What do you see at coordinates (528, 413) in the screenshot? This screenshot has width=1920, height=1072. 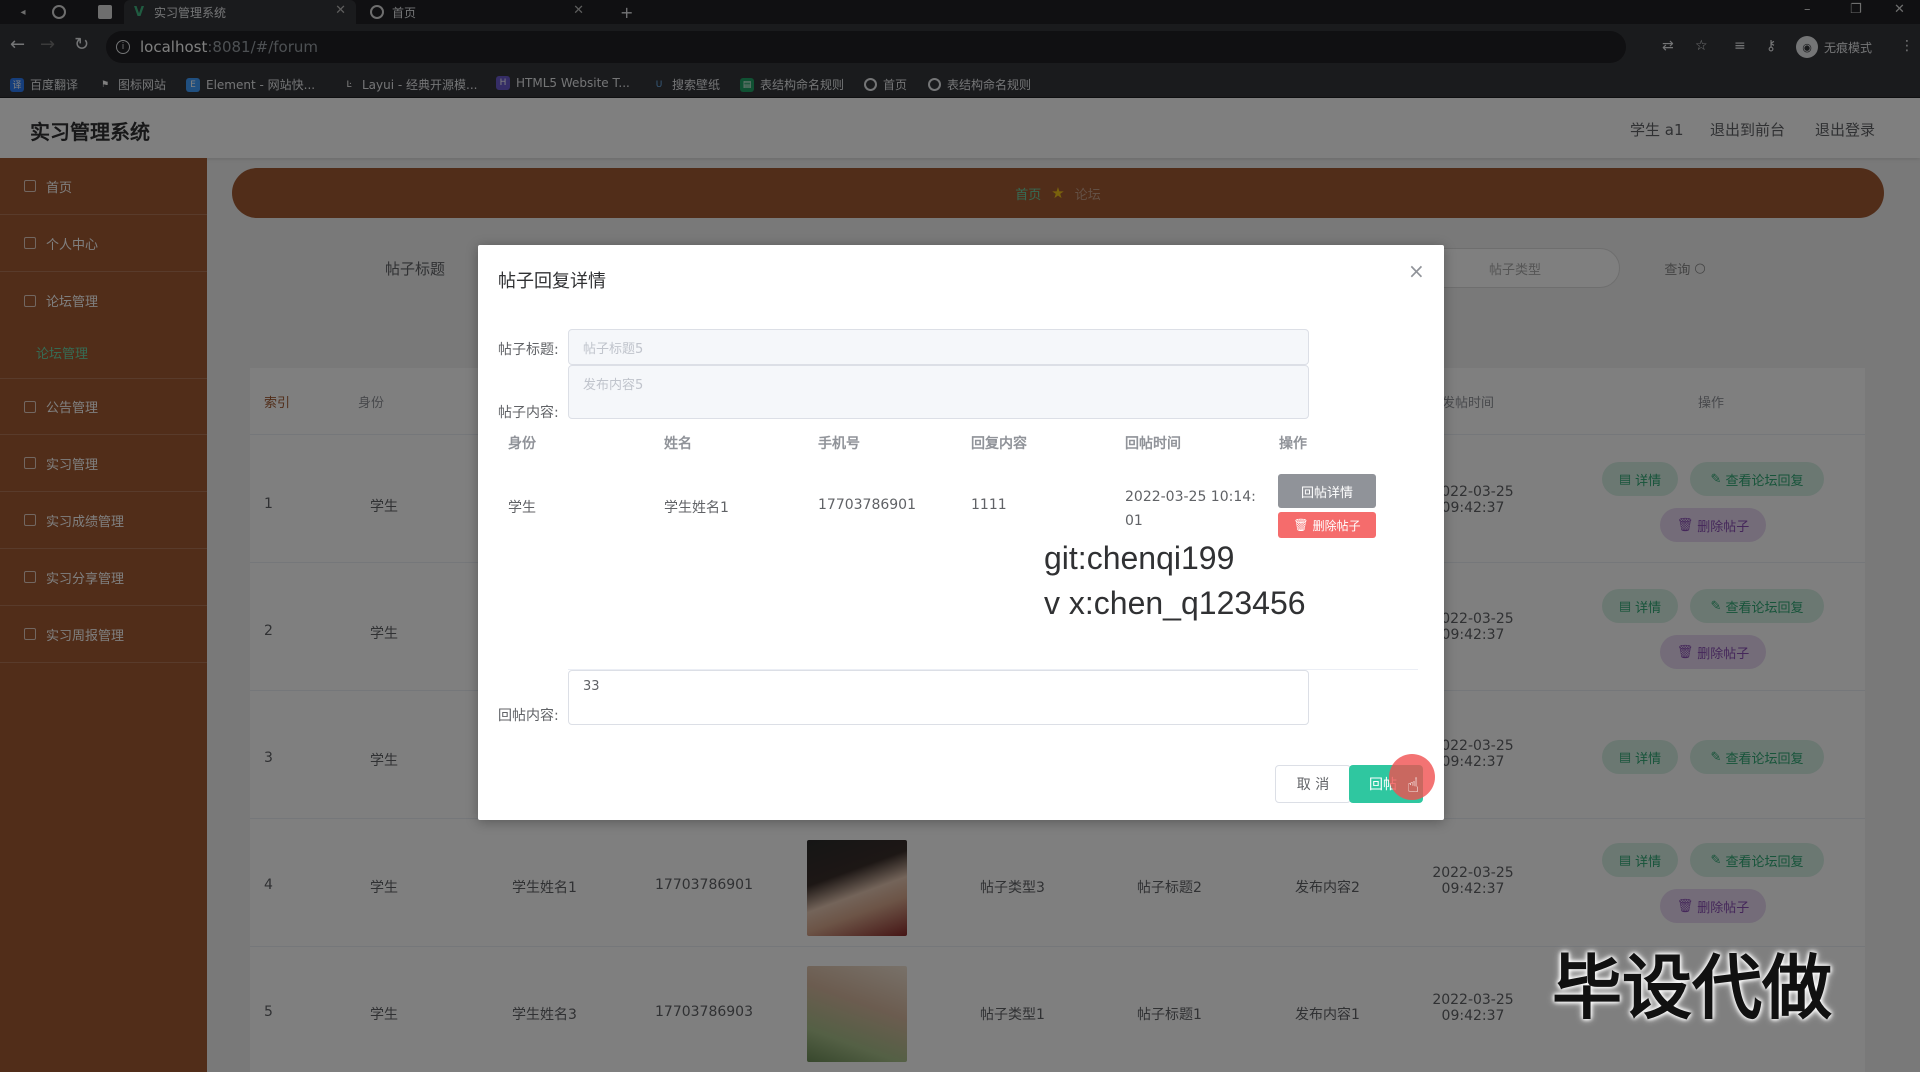 I see `post-content-label: 帖子内容:` at bounding box center [528, 413].